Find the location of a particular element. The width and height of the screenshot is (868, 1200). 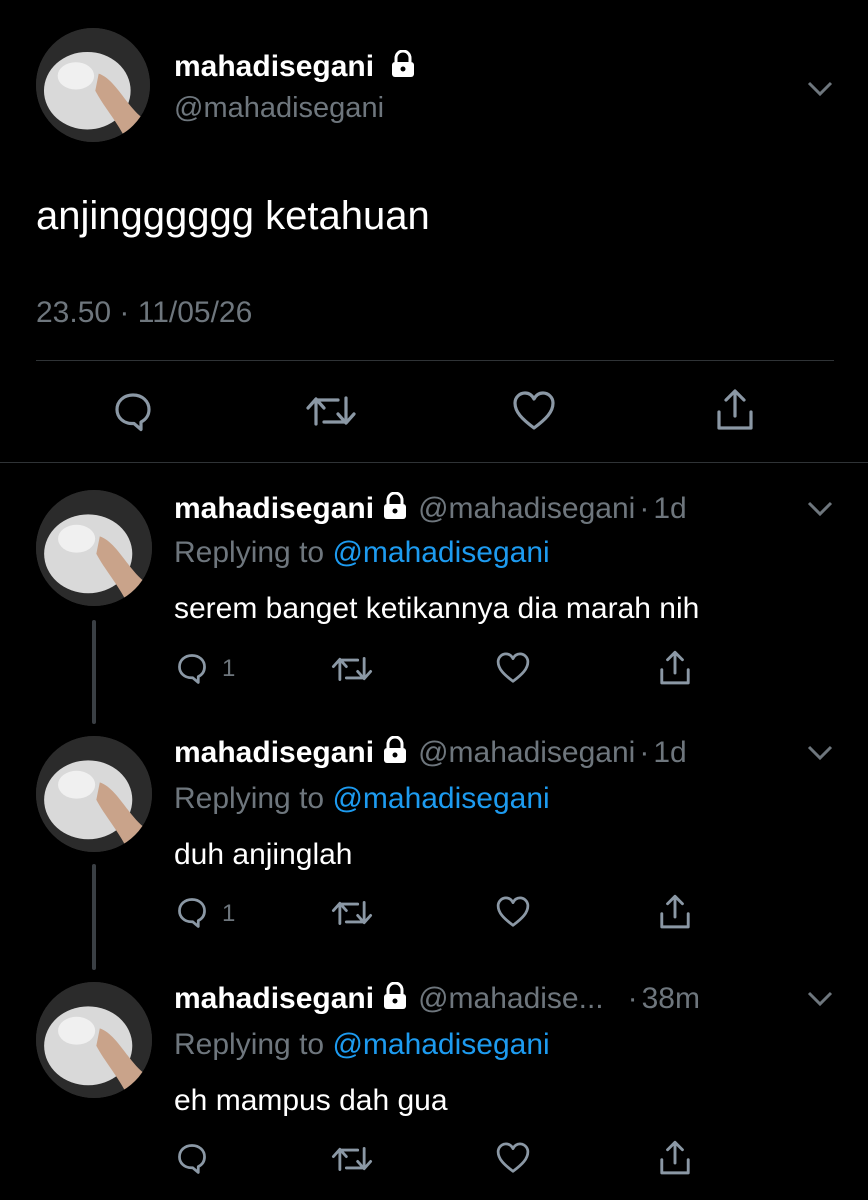

tweet-text: anjingggggg ketahuan is located at coordinates (233, 216).